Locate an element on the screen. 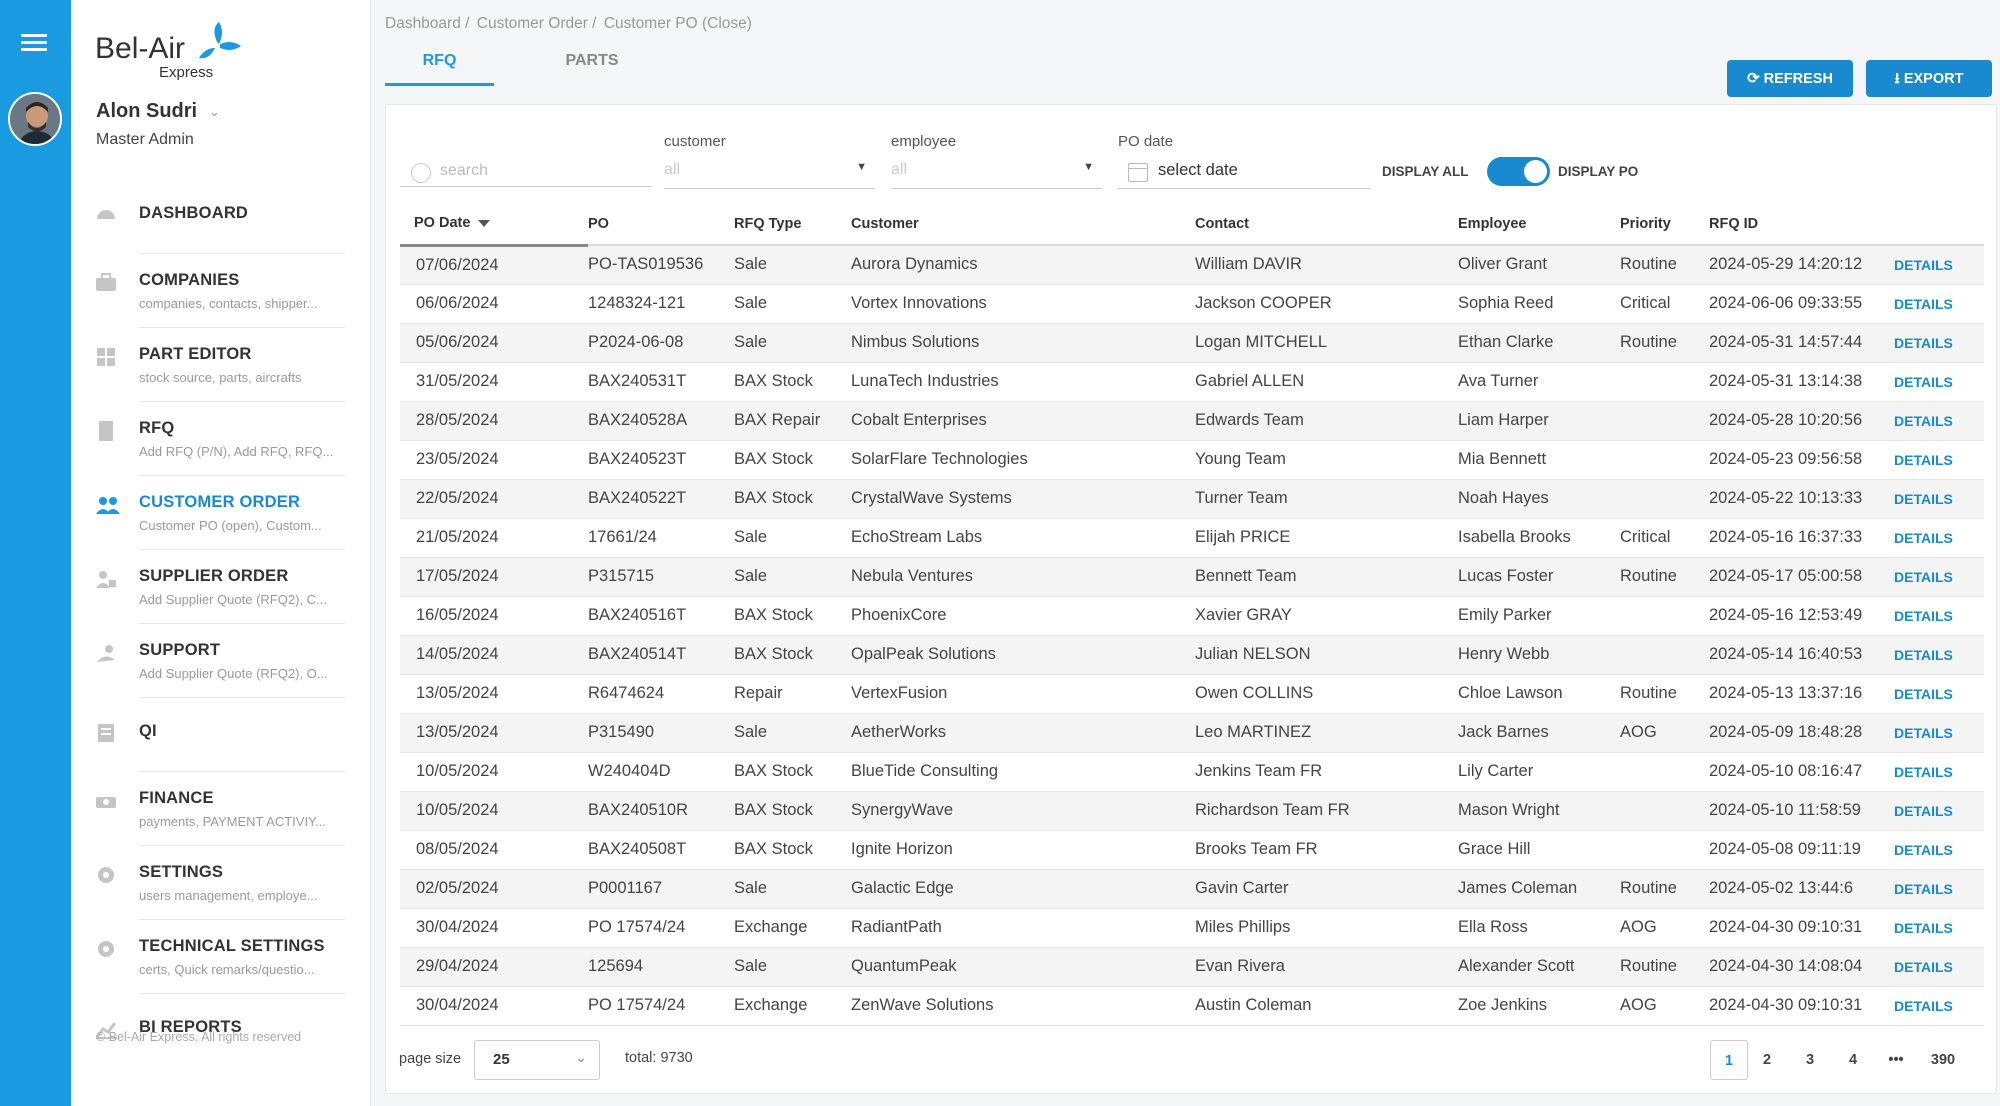 The width and height of the screenshot is (2000, 1106). qi-icon is located at coordinates (106, 733).